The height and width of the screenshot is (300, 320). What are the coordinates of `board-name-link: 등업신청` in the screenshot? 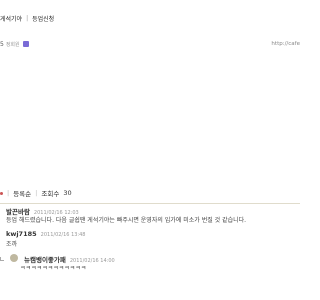 It's located at (43, 18).